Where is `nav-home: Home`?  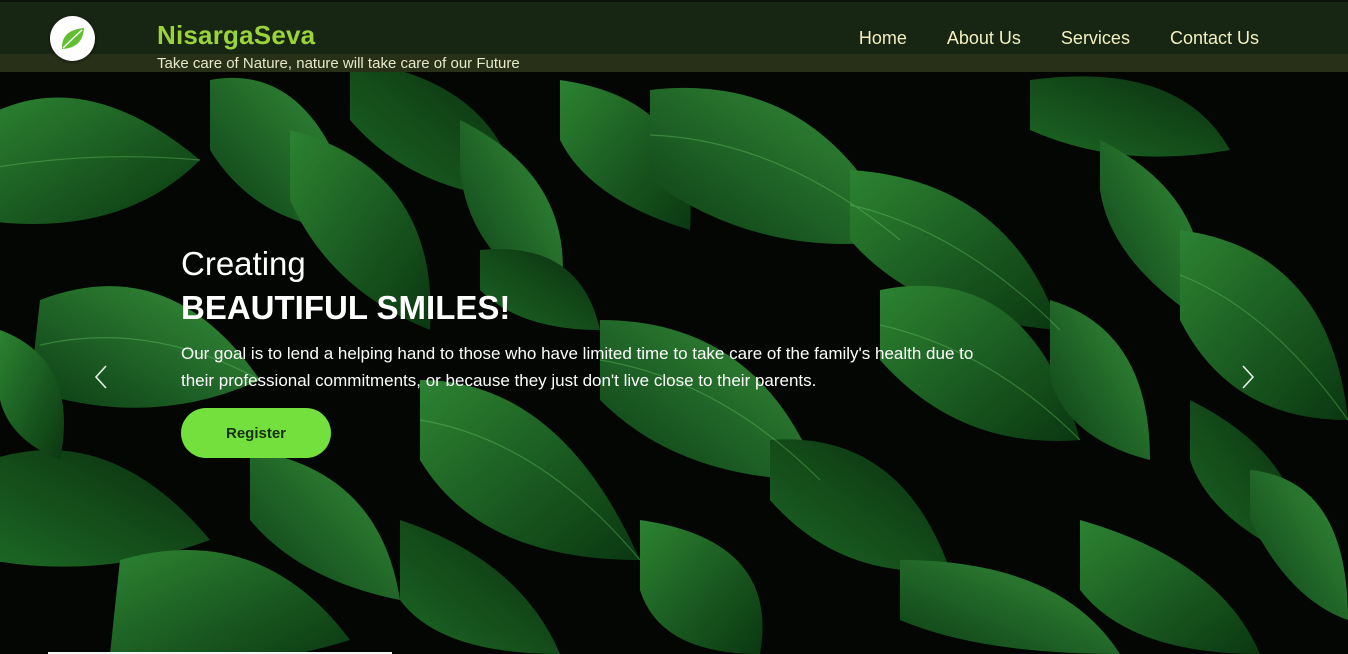
nav-home: Home is located at coordinates (883, 38).